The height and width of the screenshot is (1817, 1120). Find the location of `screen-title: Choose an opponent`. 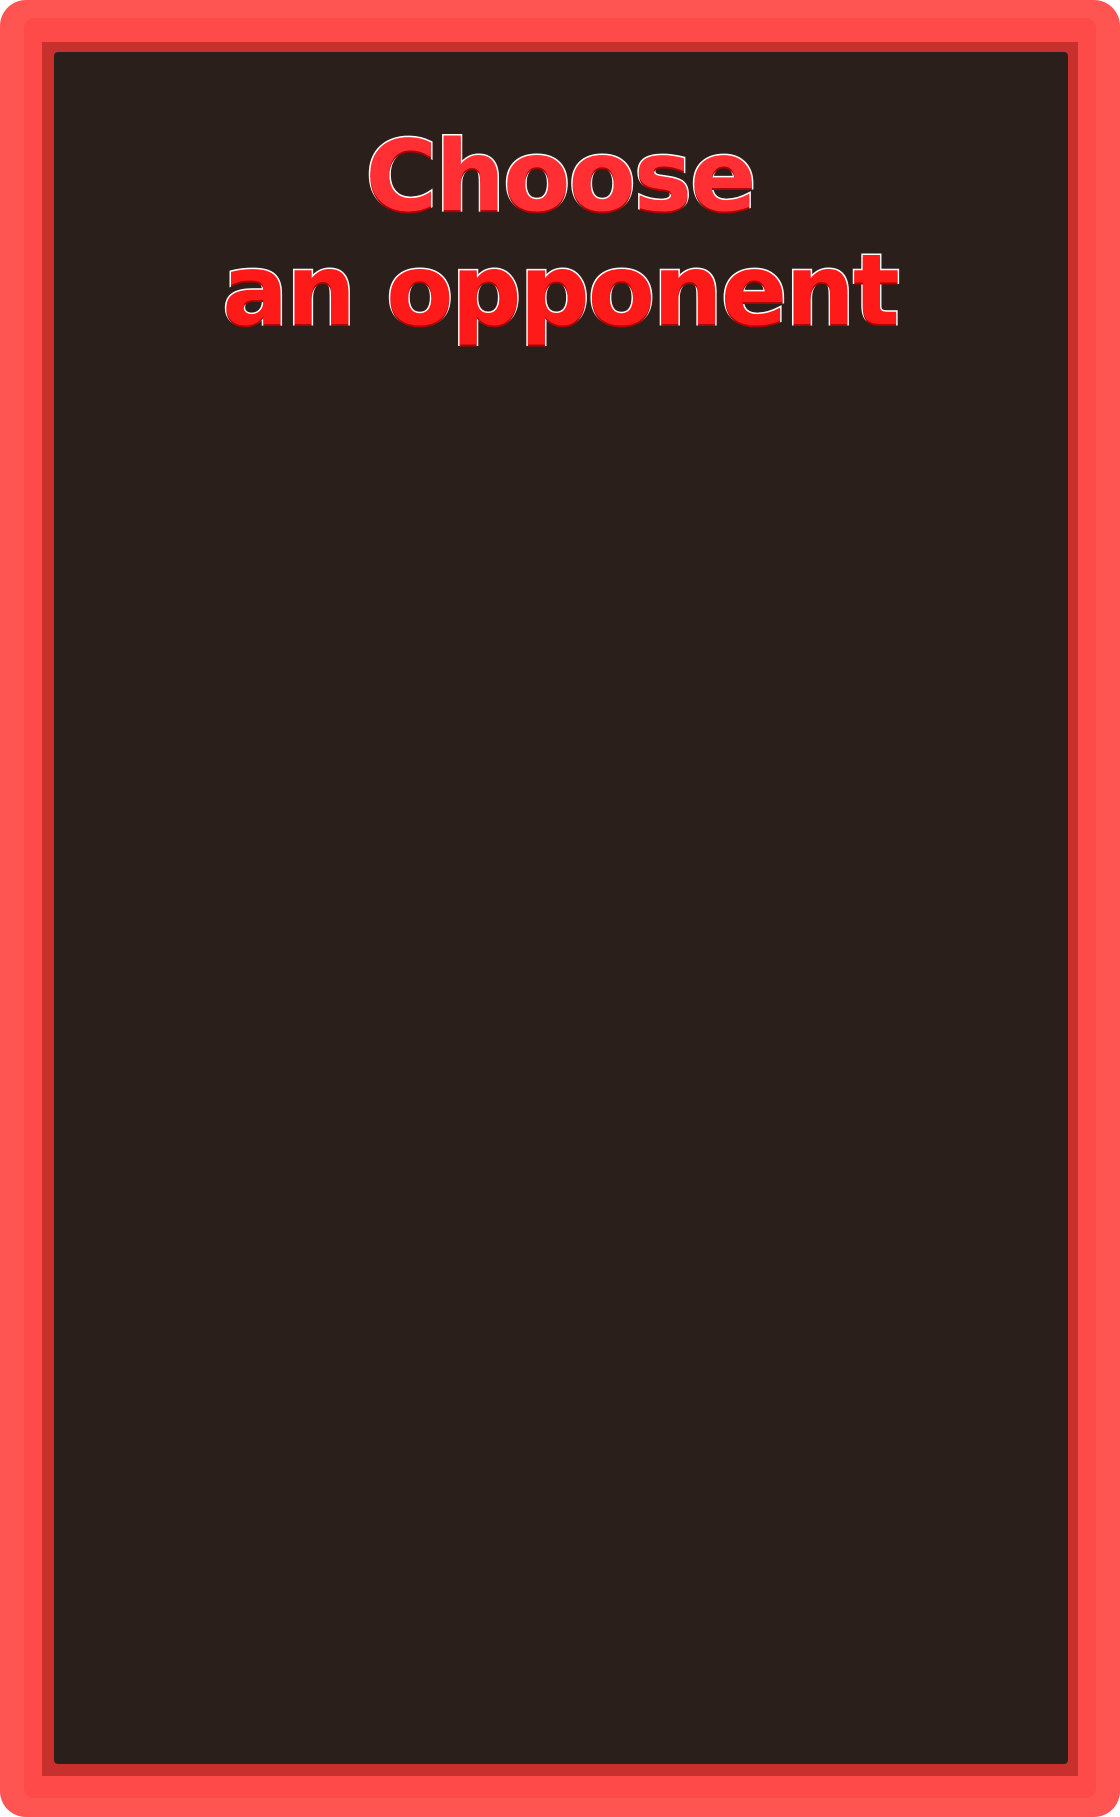

screen-title: Choose an opponent is located at coordinates (560, 234).